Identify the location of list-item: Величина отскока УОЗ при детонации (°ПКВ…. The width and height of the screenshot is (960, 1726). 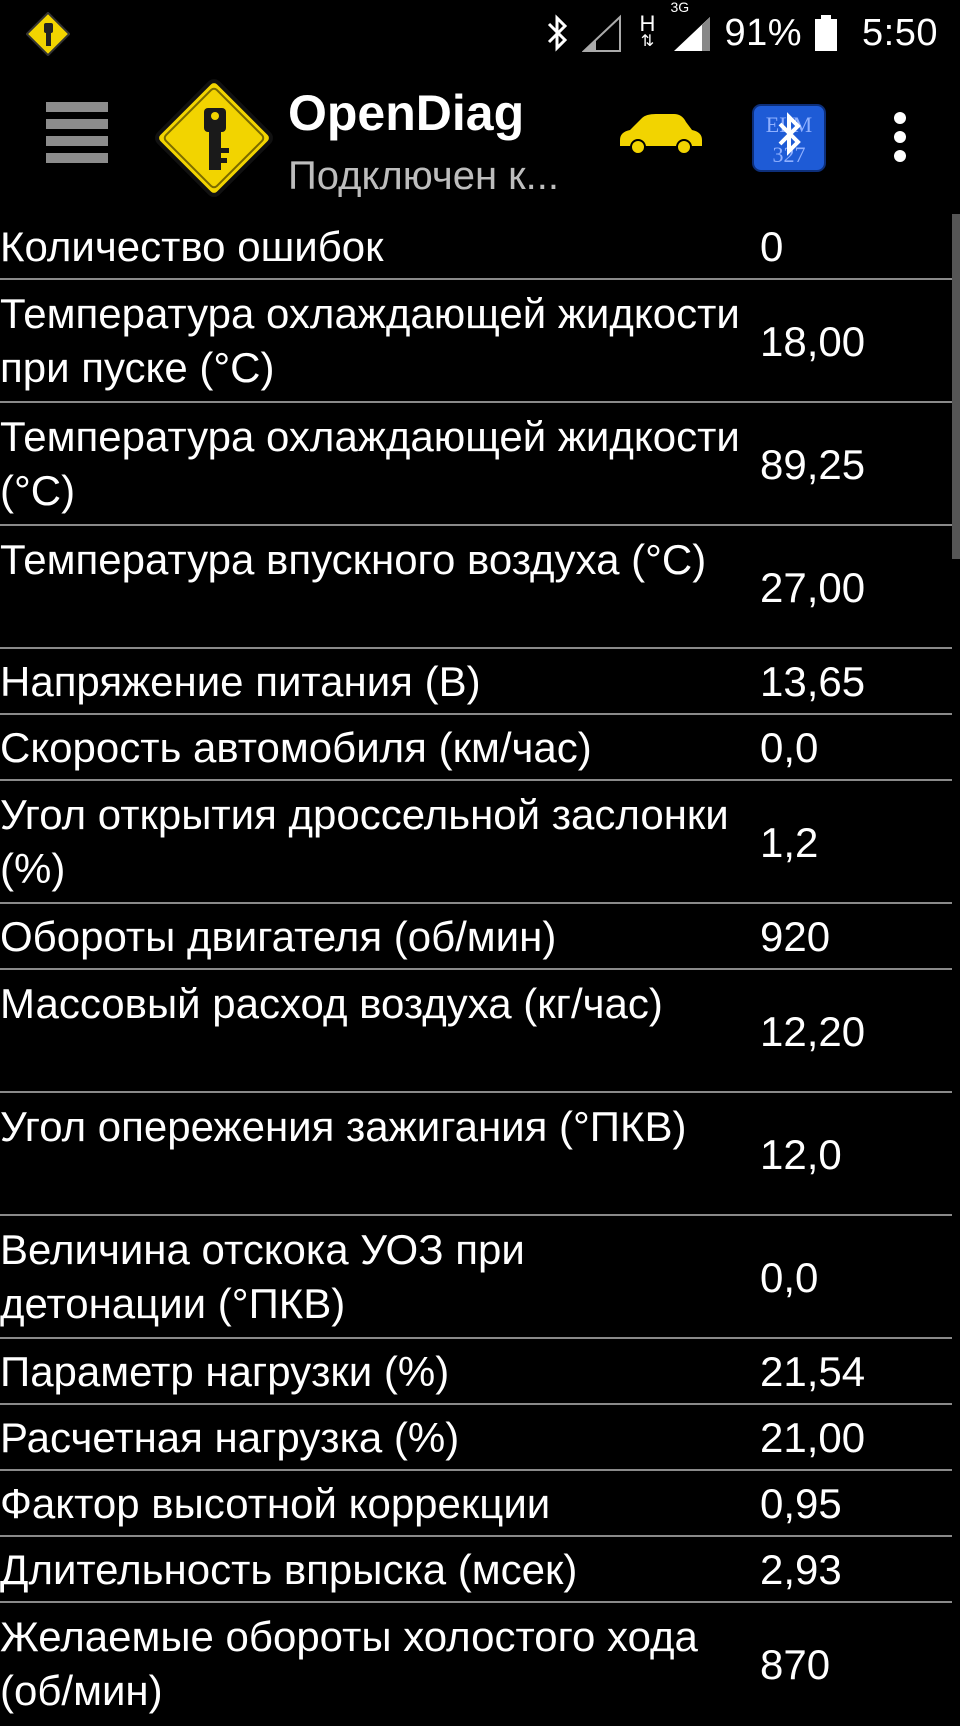
(476, 1277).